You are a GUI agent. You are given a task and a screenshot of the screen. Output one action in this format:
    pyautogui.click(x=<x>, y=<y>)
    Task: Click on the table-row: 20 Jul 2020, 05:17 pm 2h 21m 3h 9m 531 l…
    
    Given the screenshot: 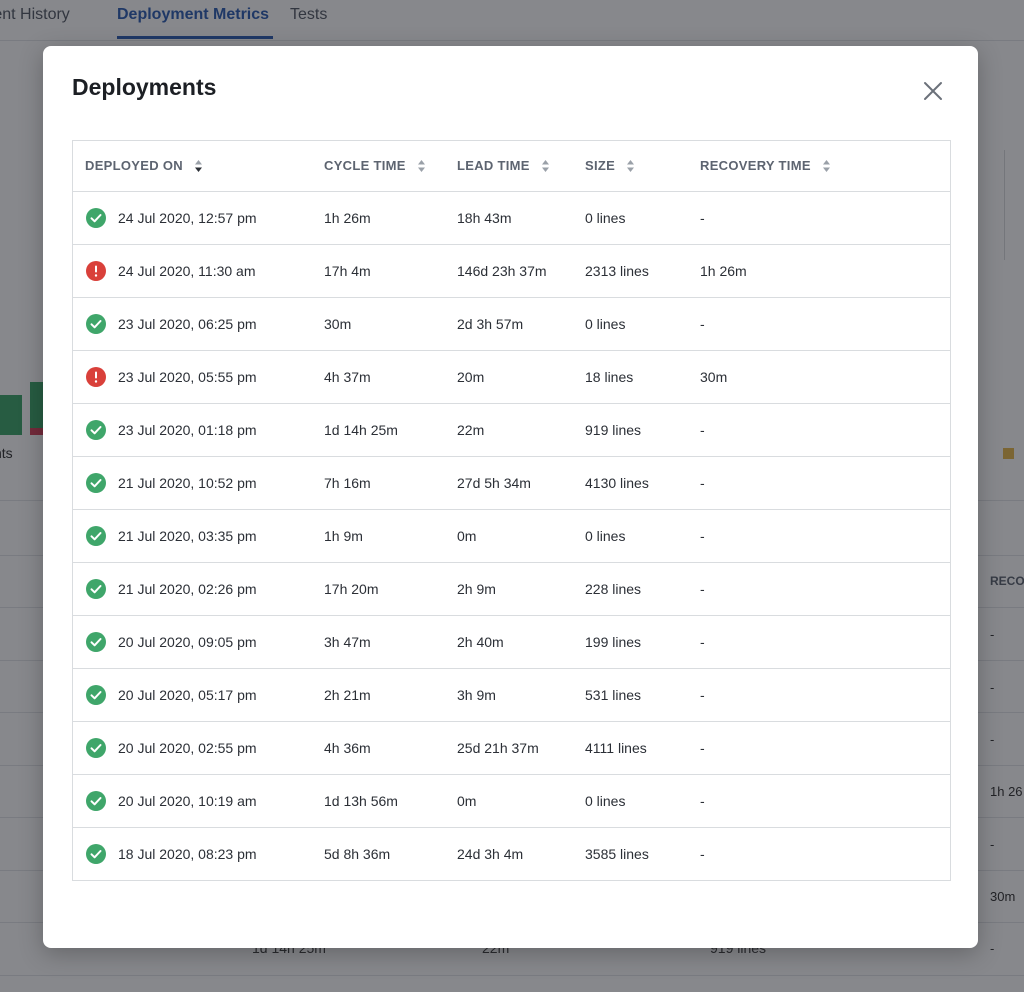 What is the action you would take?
    pyautogui.click(x=511, y=695)
    